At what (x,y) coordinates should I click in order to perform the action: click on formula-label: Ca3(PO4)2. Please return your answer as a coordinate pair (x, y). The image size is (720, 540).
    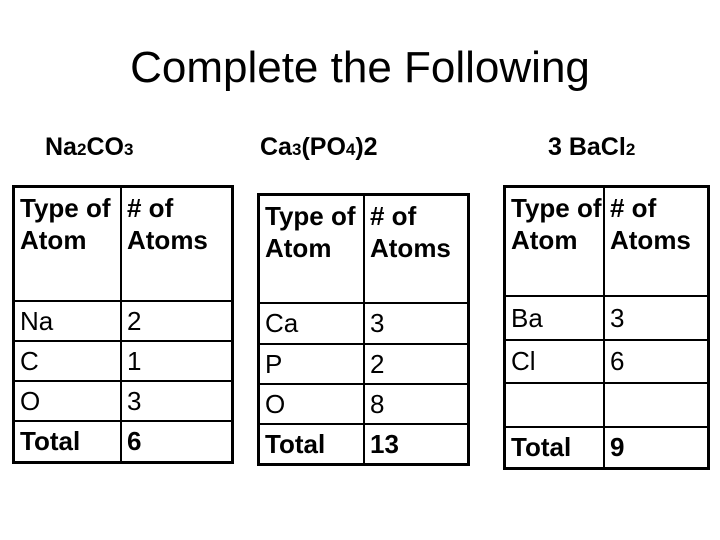
    Looking at the image, I should click on (319, 148).